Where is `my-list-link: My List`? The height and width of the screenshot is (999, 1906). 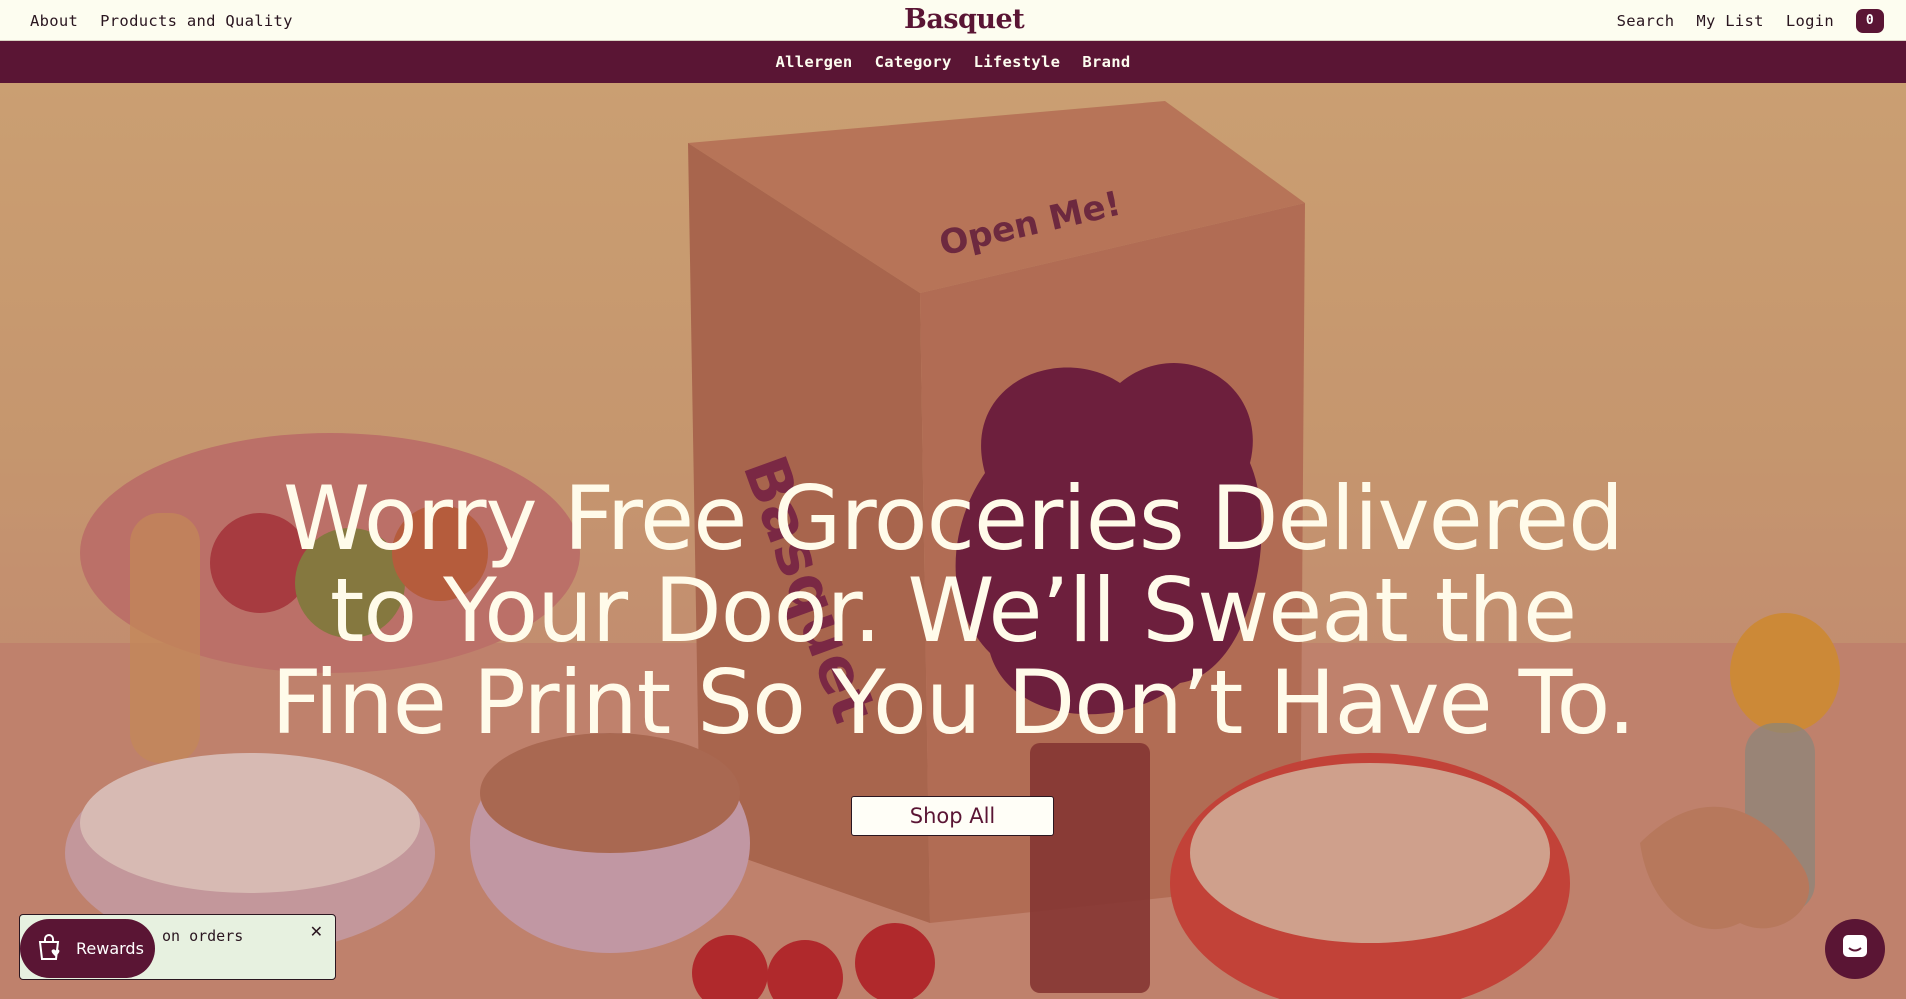
my-list-link: My List is located at coordinates (1729, 21).